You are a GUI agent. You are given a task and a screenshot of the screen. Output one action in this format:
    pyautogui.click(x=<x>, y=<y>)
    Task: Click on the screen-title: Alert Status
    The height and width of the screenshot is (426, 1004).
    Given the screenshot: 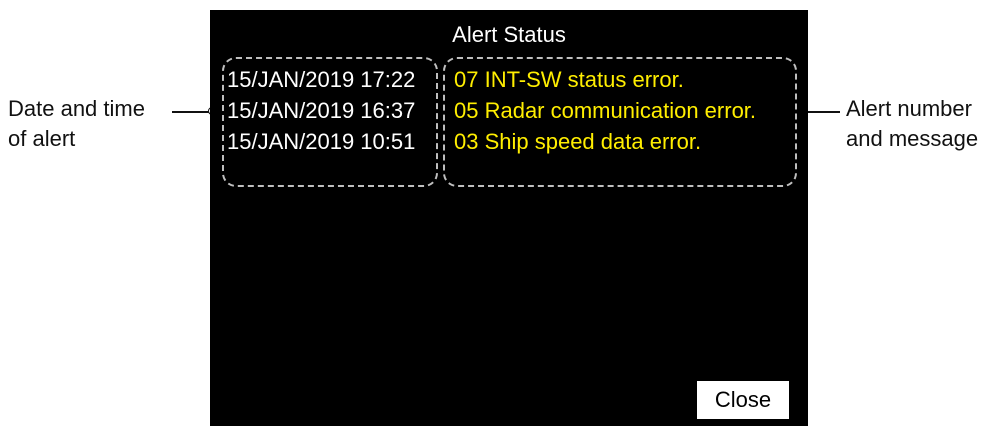 What is the action you would take?
    pyautogui.click(x=509, y=34)
    